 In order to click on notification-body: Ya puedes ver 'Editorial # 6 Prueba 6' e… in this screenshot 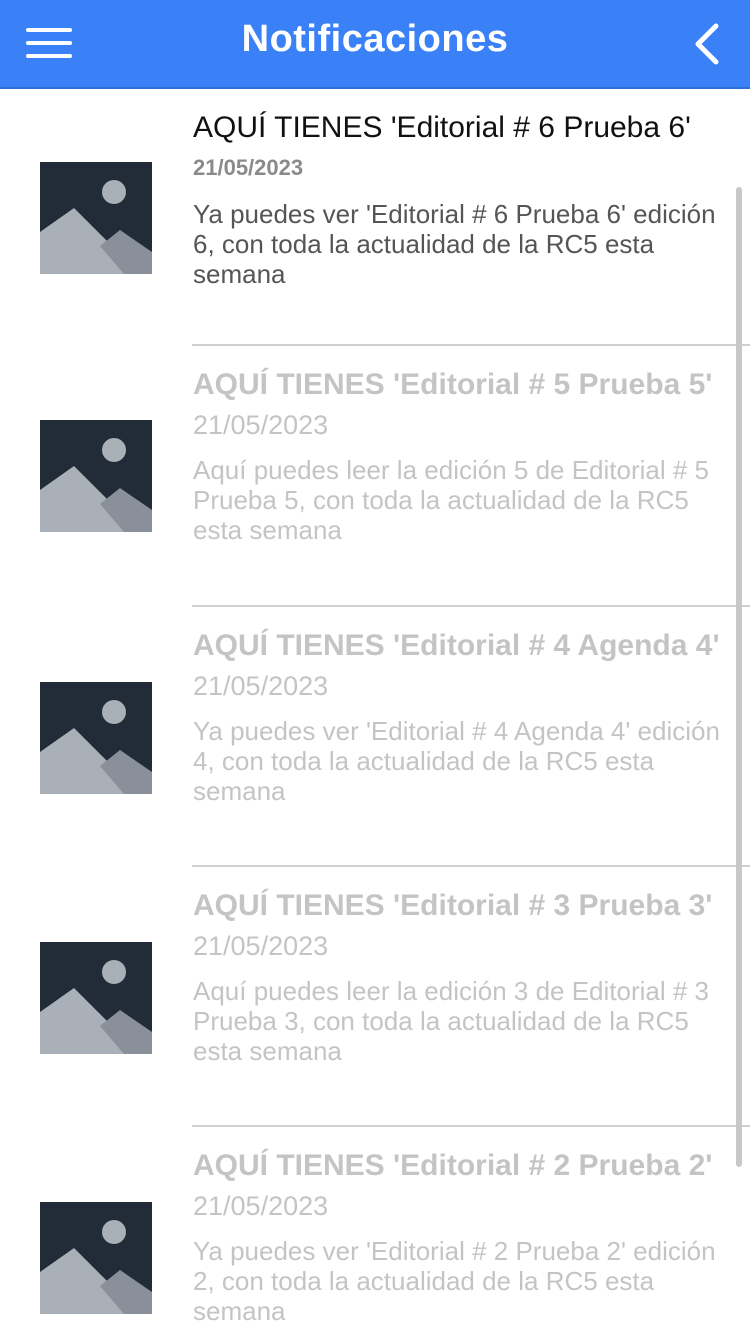, I will do `click(454, 244)`.